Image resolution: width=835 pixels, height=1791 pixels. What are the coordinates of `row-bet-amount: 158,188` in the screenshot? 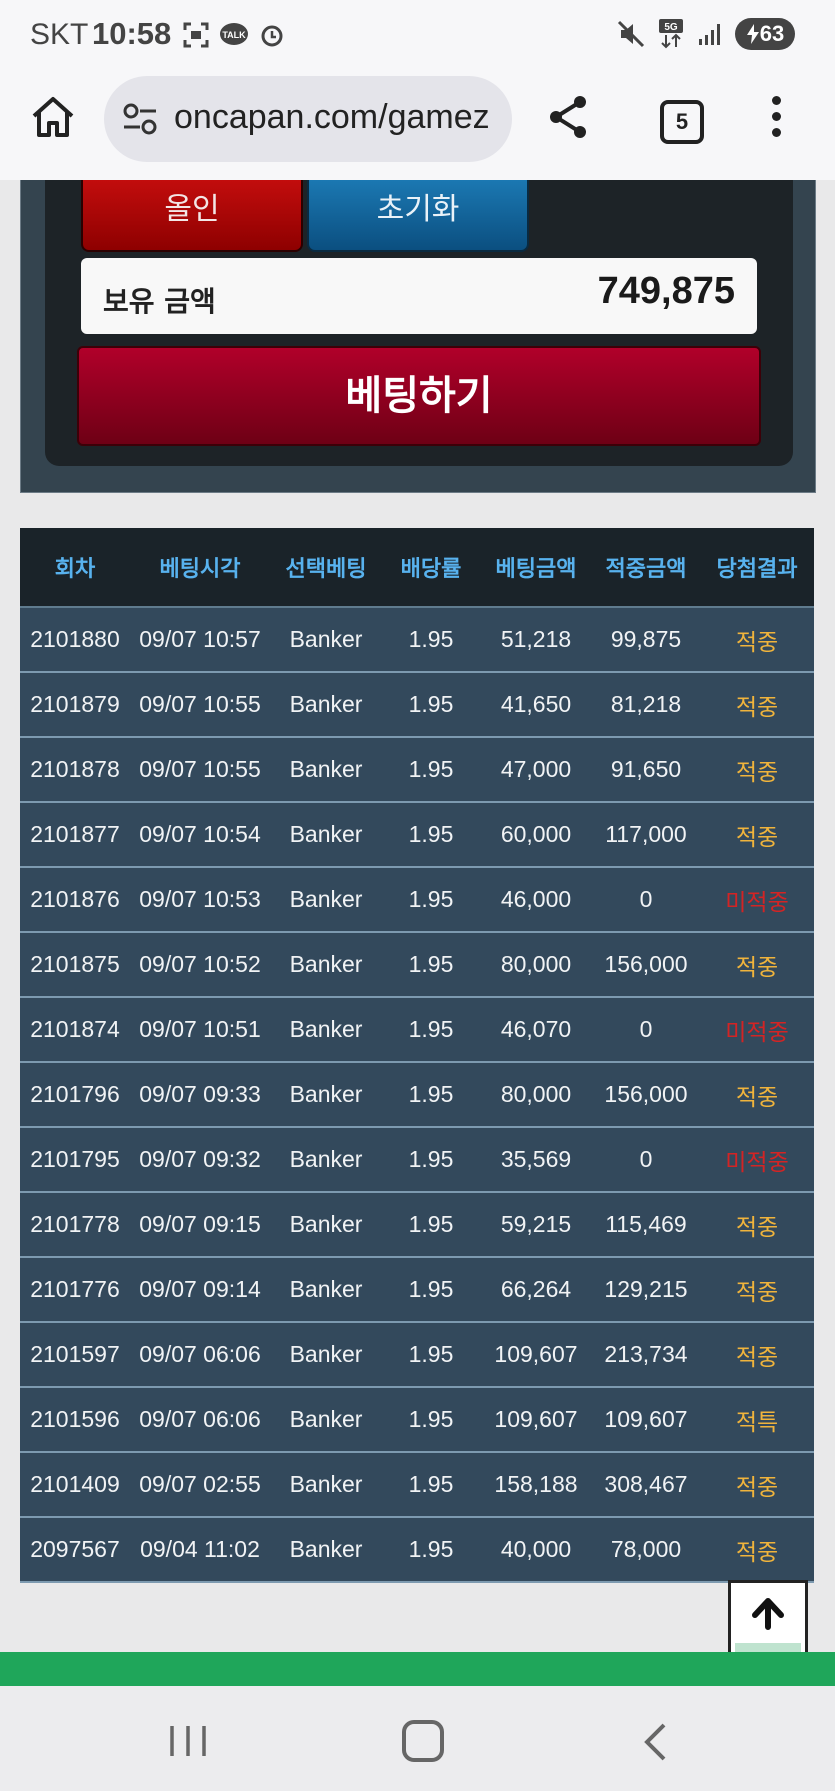 It's located at (536, 1485).